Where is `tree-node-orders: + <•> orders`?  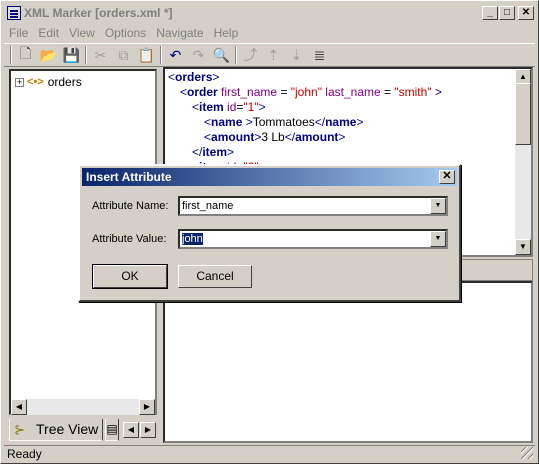
tree-node-orders: + <•> orders is located at coordinates (48, 82).